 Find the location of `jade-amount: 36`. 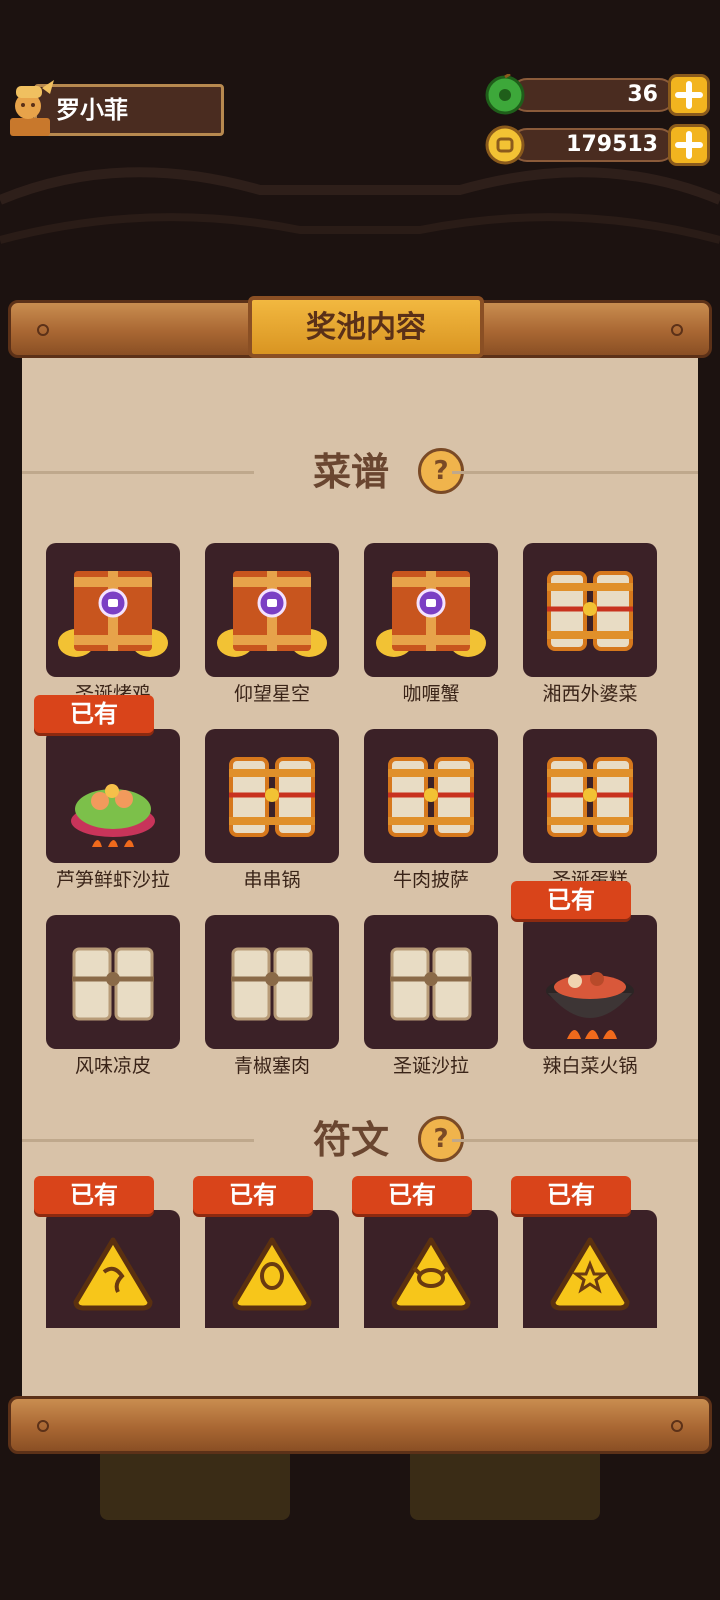

jade-amount: 36 is located at coordinates (642, 94).